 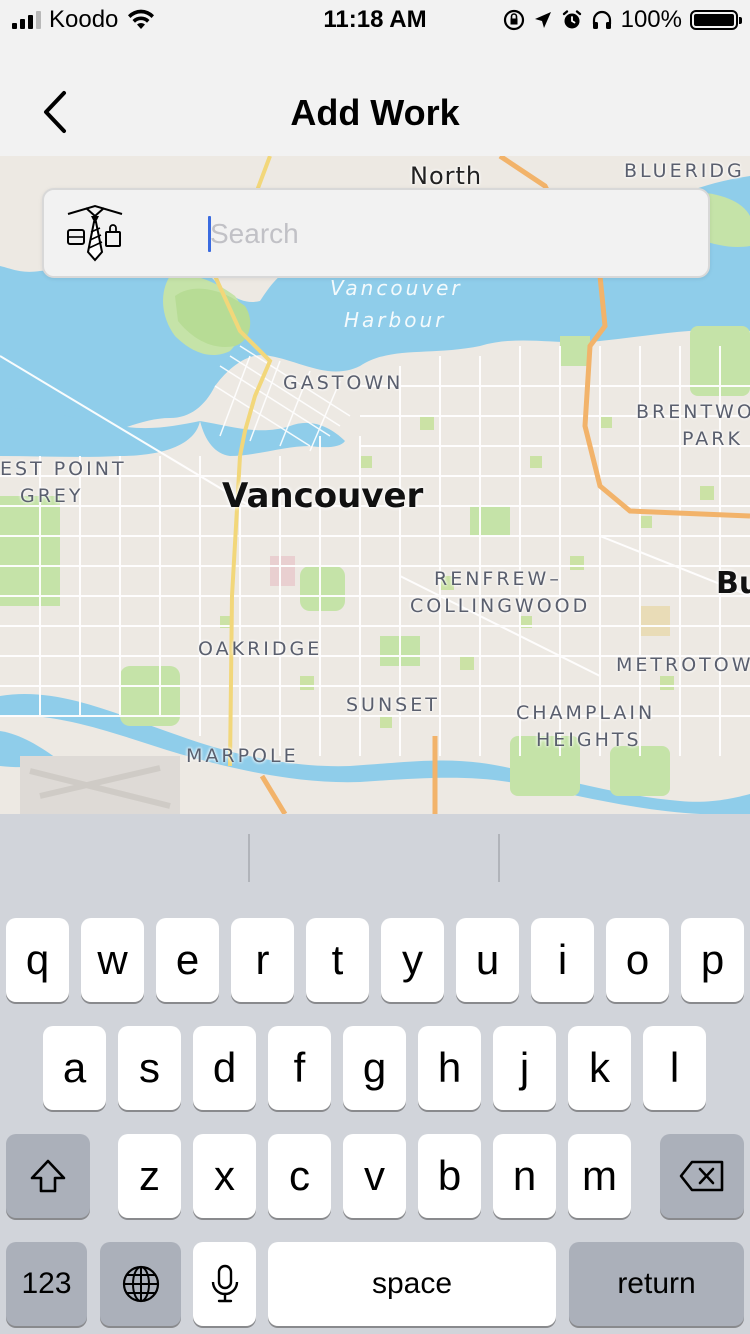 What do you see at coordinates (262, 960) in the screenshot?
I see `key-r: r` at bounding box center [262, 960].